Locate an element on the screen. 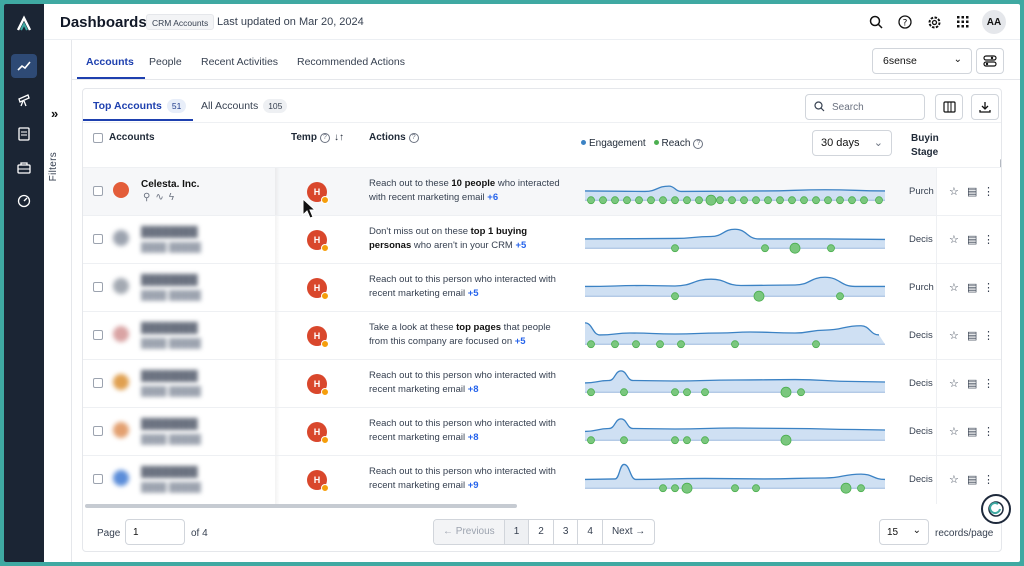  horizontal-scrollbar is located at coordinates (301, 506).